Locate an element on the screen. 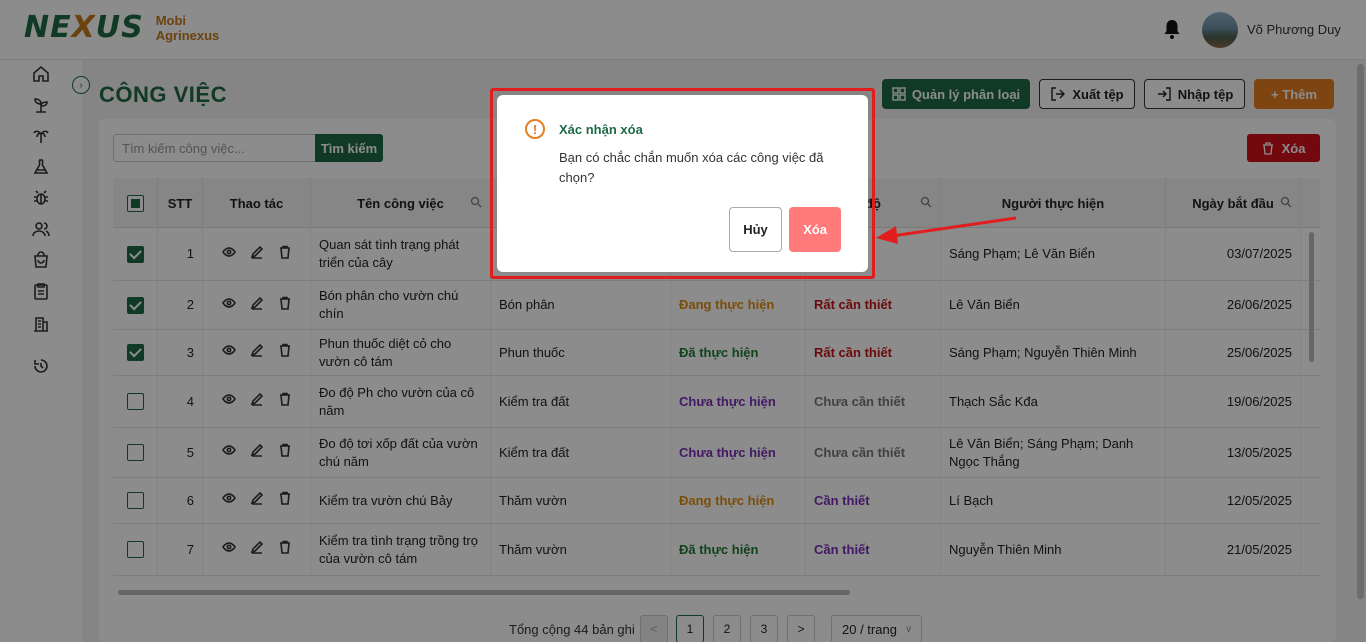  dialog-title: Xác nhận xóa is located at coordinates (601, 129).